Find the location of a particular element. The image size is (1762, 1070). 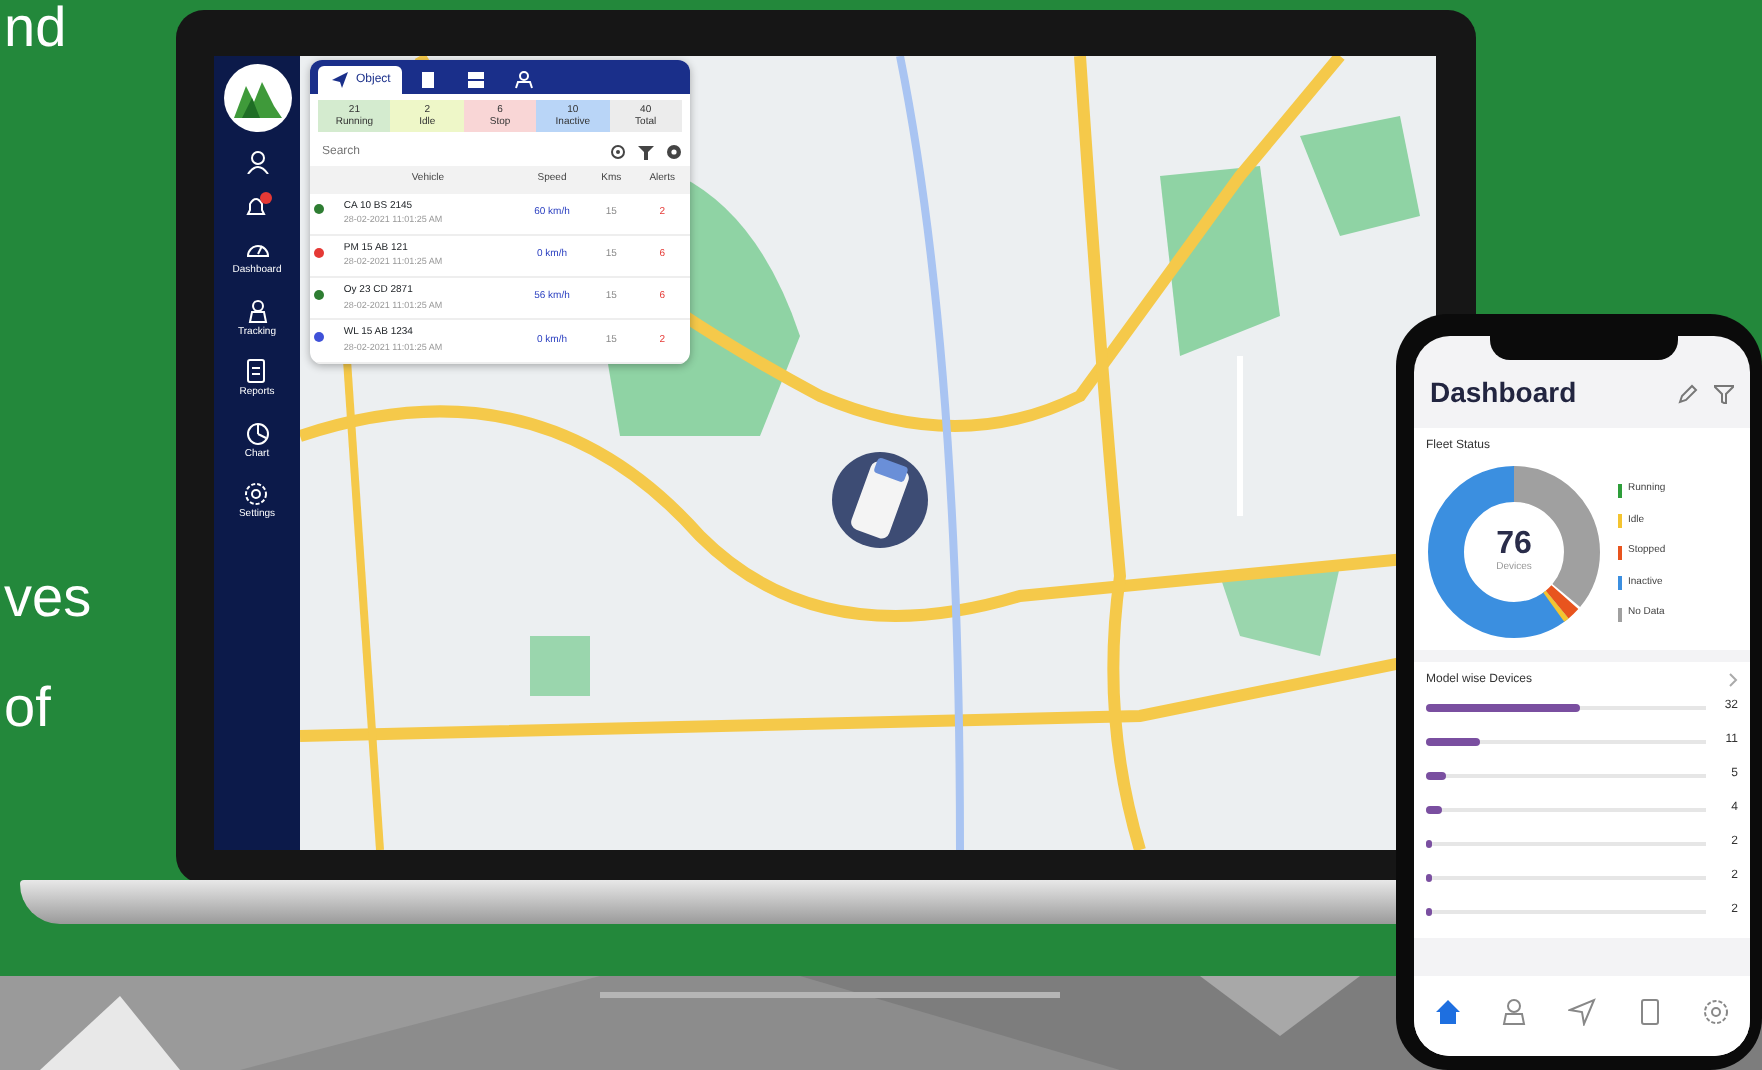

user-icon is located at coordinates (257, 162).